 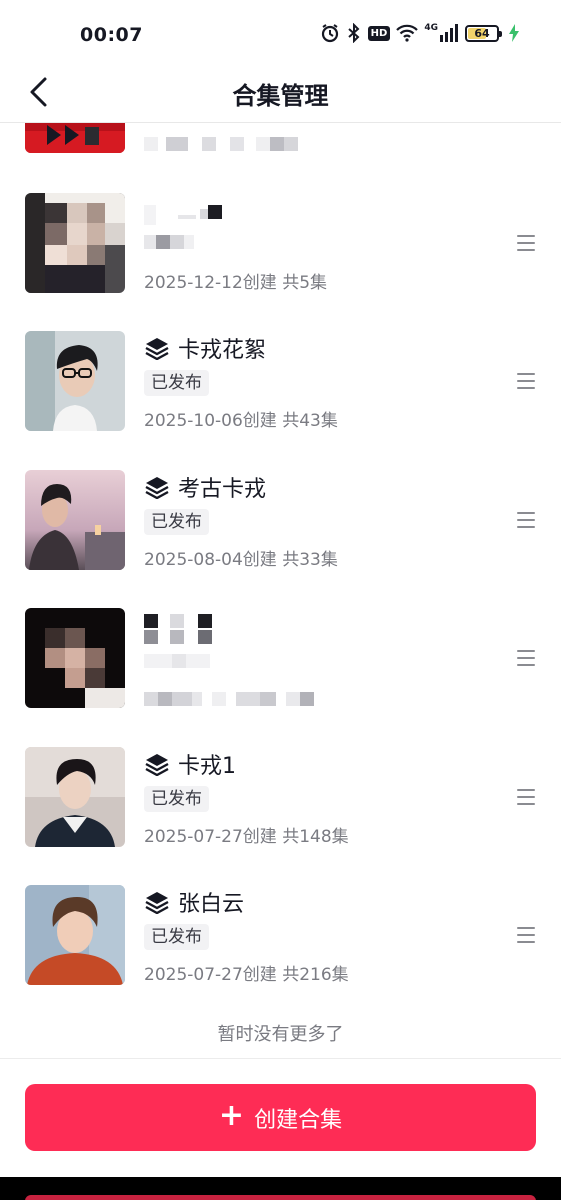 I want to click on create-collection-button: + 创建合集, so click(x=280, y=1117).